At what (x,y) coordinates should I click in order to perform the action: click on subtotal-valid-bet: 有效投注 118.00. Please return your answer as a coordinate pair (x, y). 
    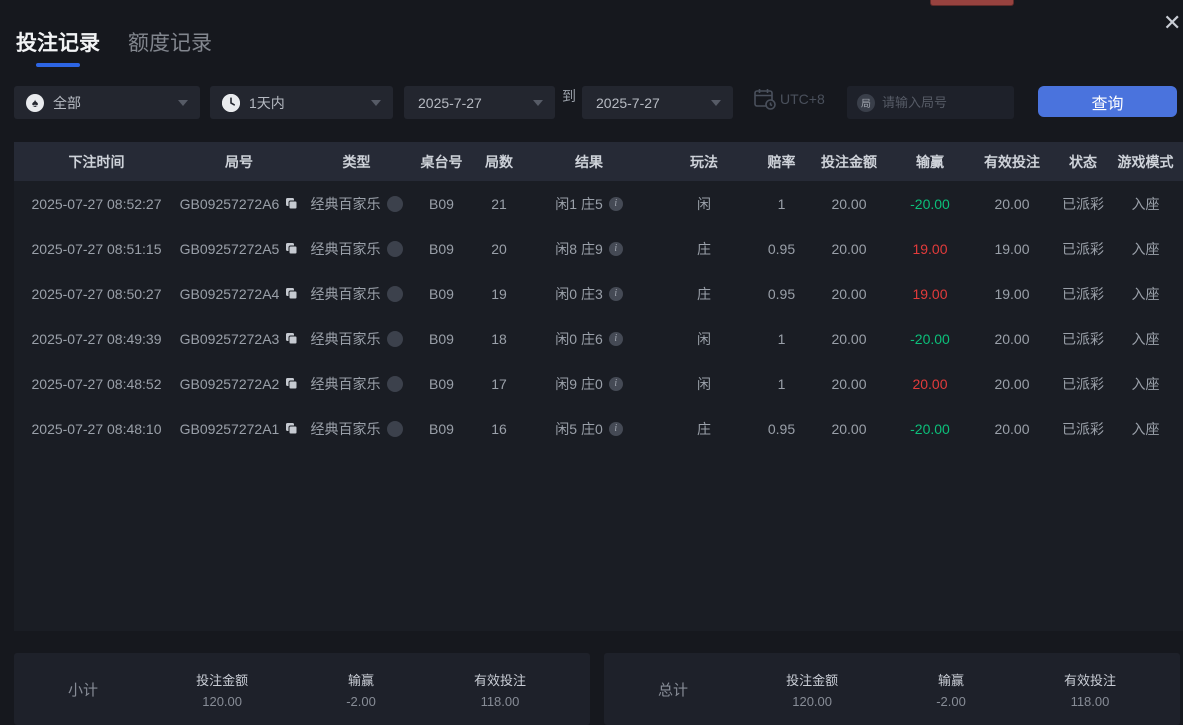
    Looking at the image, I should click on (499, 690).